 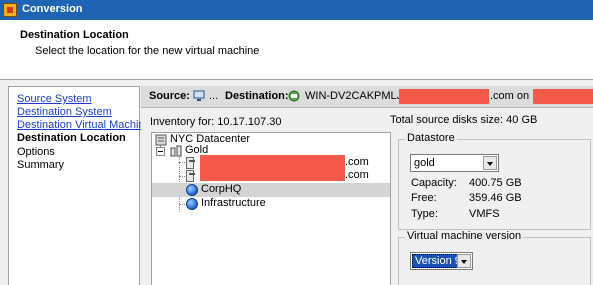 What do you see at coordinates (169, 96) in the screenshot?
I see `source-label: Source:` at bounding box center [169, 96].